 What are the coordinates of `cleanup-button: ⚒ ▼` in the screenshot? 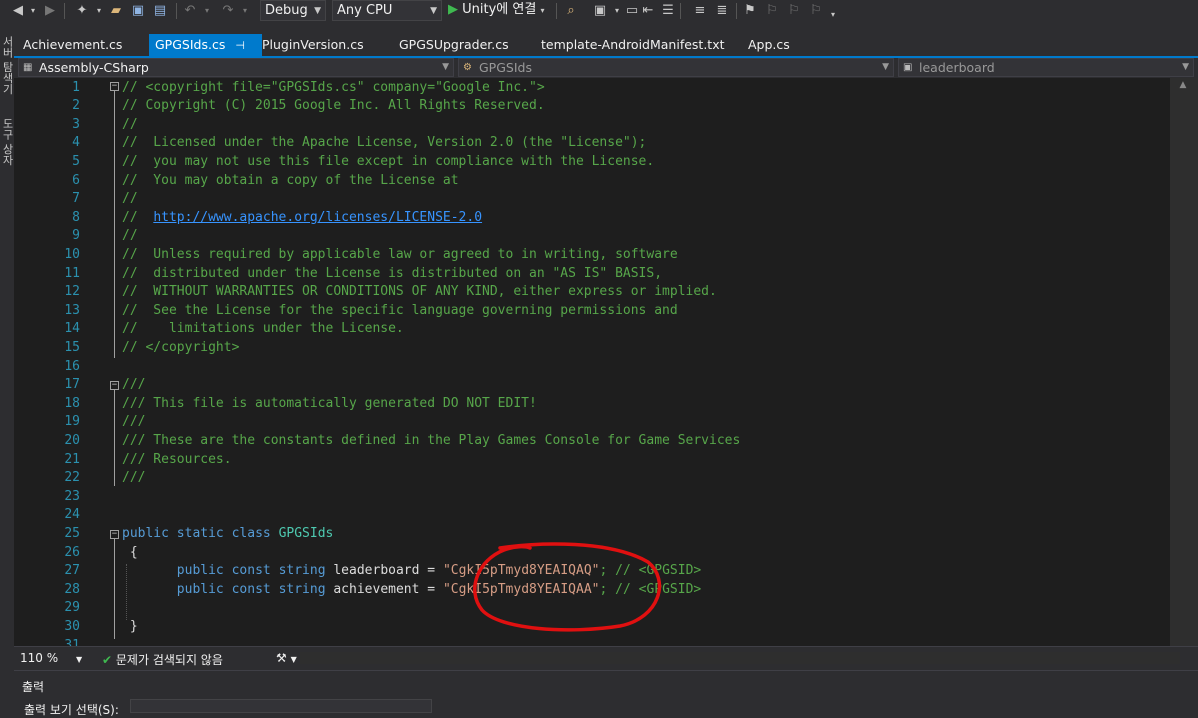 It's located at (286, 658).